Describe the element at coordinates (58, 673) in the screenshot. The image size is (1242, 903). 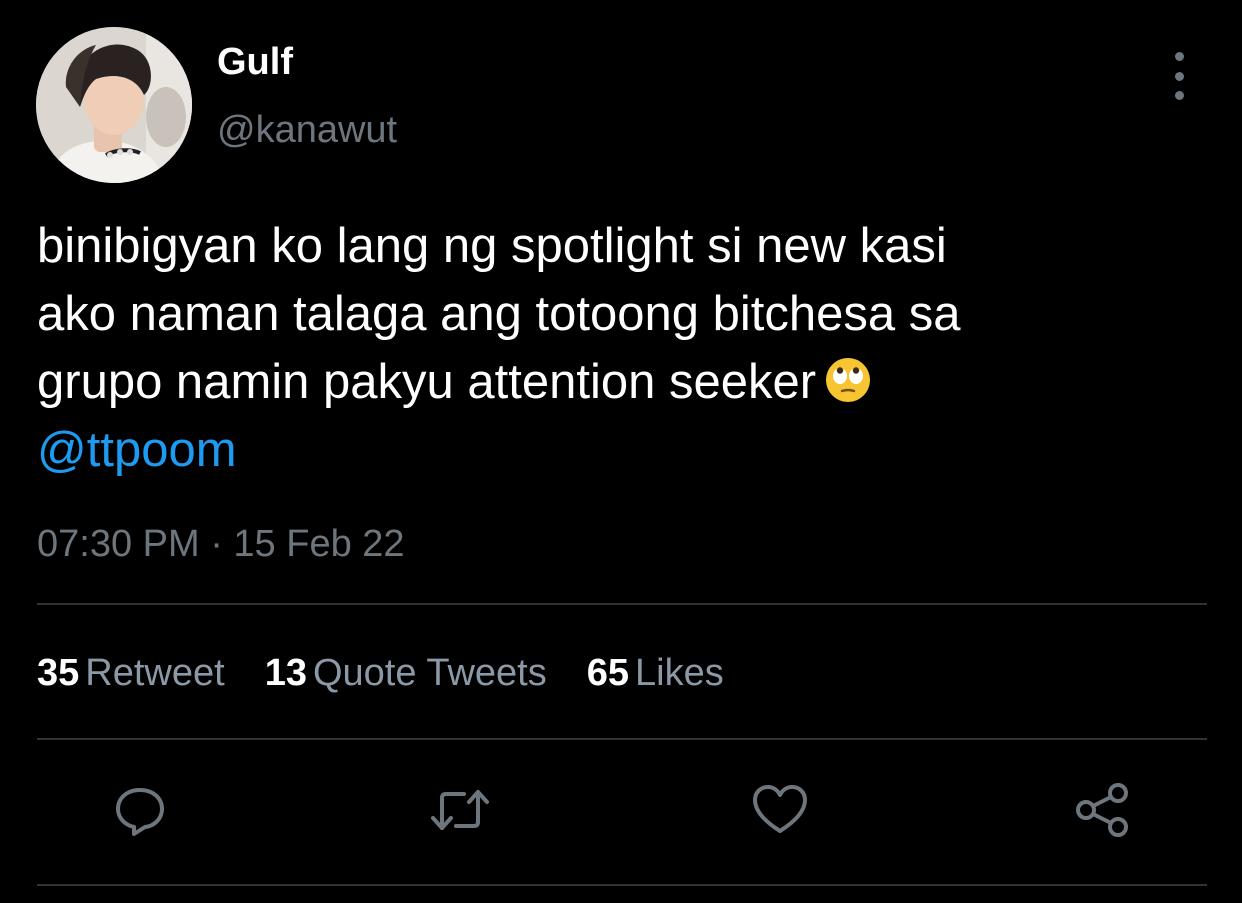
I see `retweet-count-value: 35` at that location.